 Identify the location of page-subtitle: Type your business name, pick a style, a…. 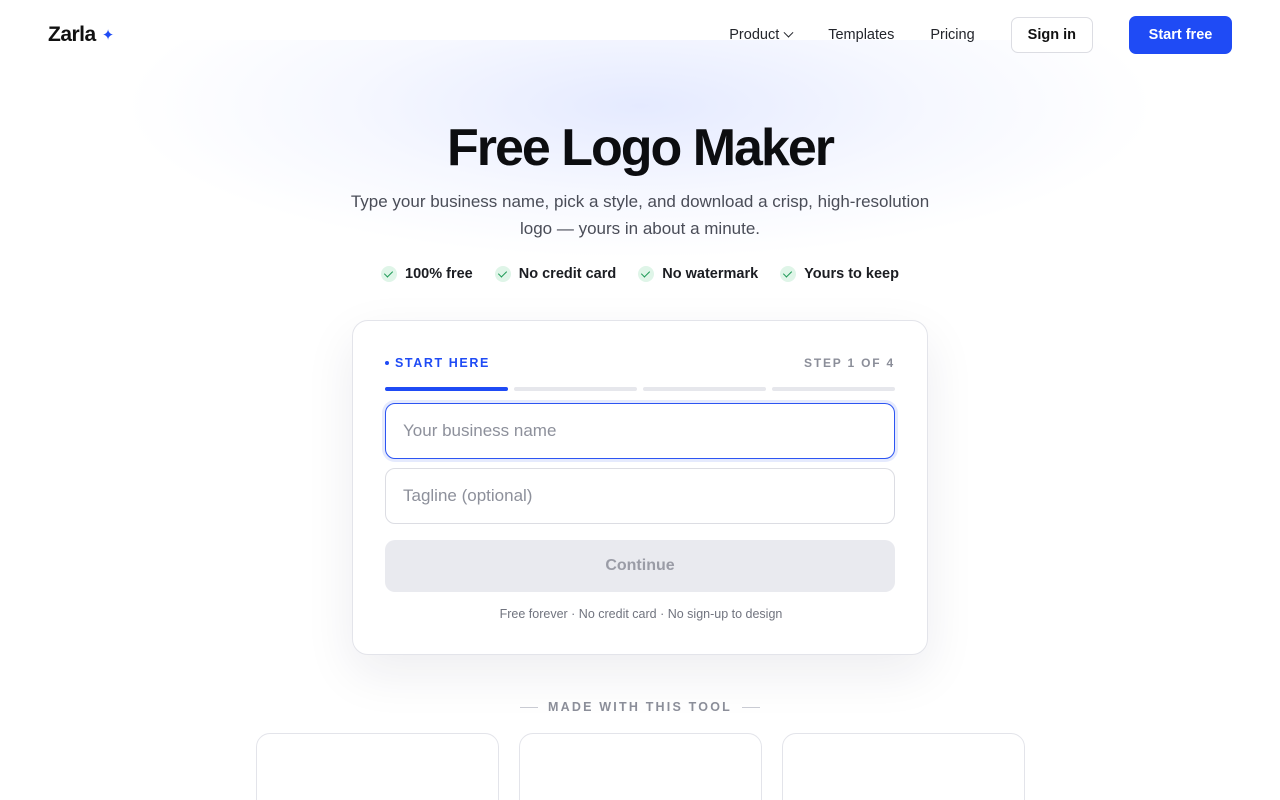
(640, 215).